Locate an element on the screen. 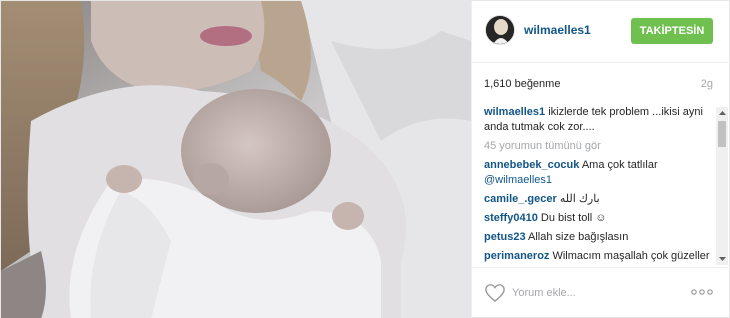 This screenshot has height=318, width=730. comment-item: petus23 Allah size bağışlasın is located at coordinates (602, 237).